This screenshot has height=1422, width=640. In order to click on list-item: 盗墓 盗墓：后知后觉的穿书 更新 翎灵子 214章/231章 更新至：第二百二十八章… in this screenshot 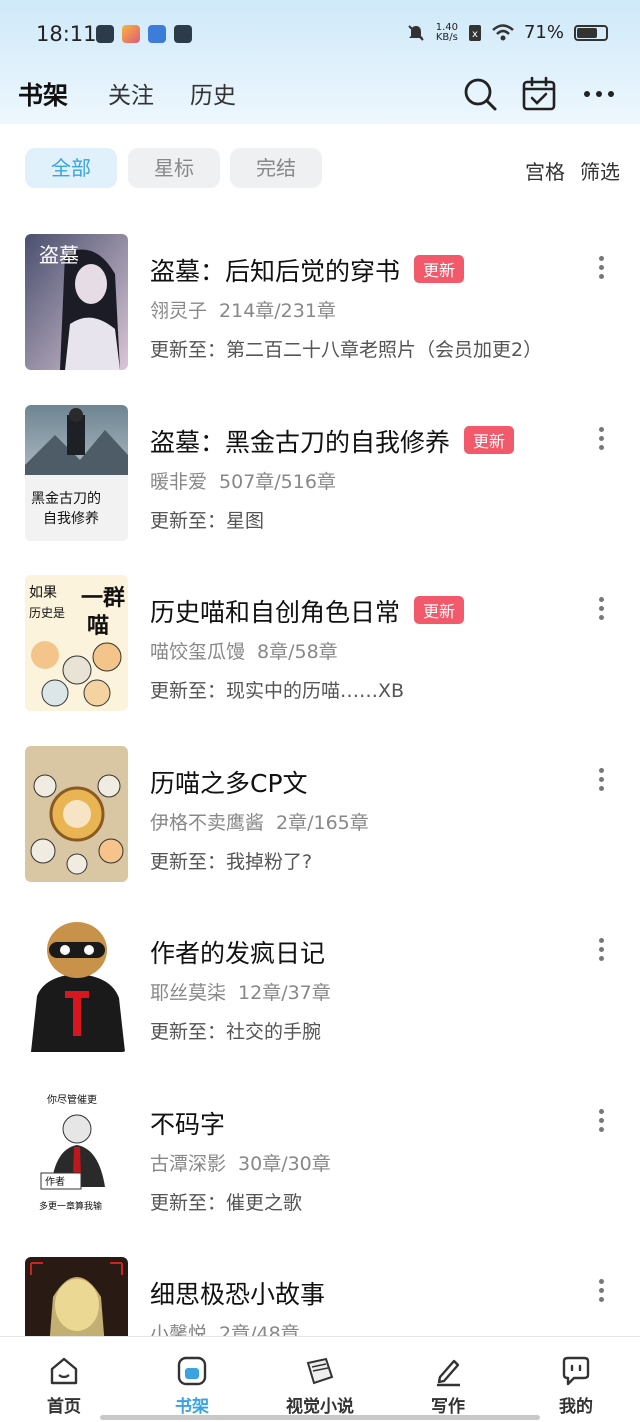, I will do `click(320, 289)`.